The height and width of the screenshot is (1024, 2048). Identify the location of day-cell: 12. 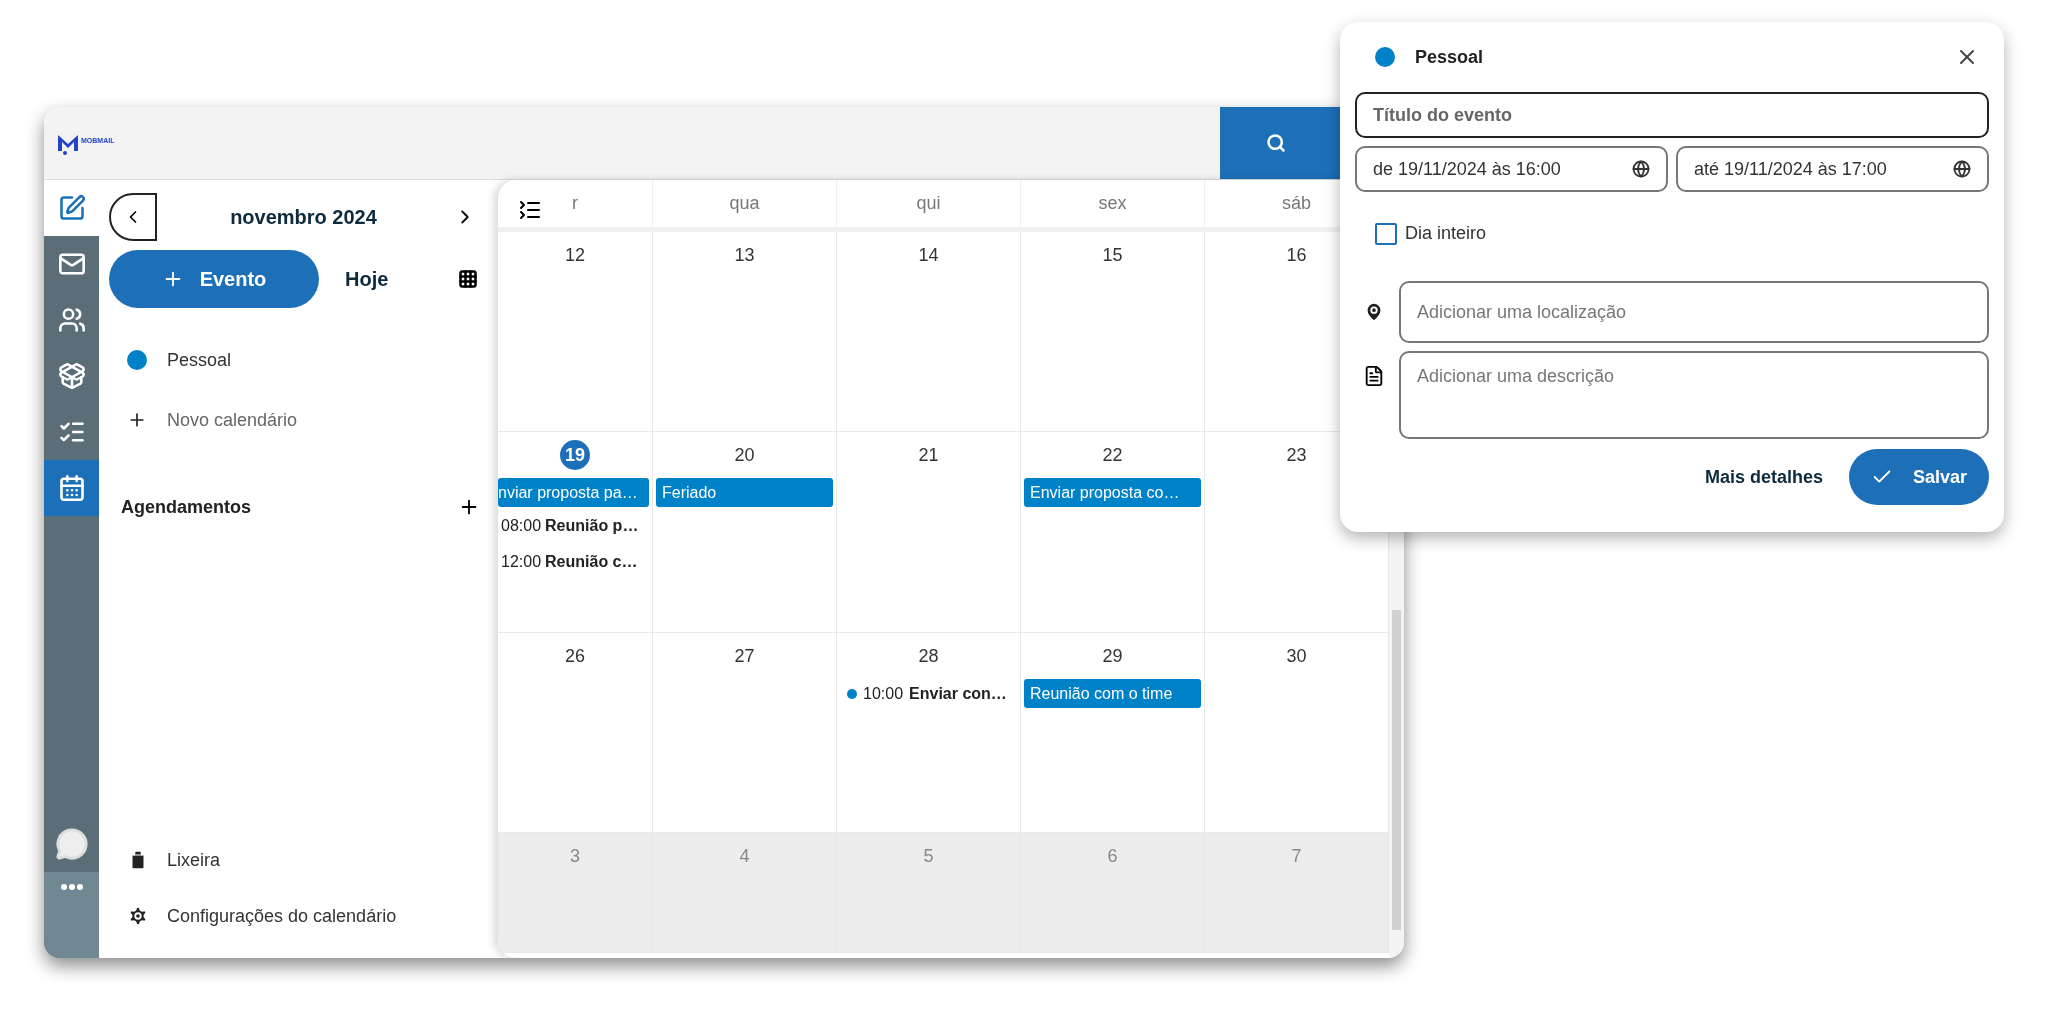
(575, 331).